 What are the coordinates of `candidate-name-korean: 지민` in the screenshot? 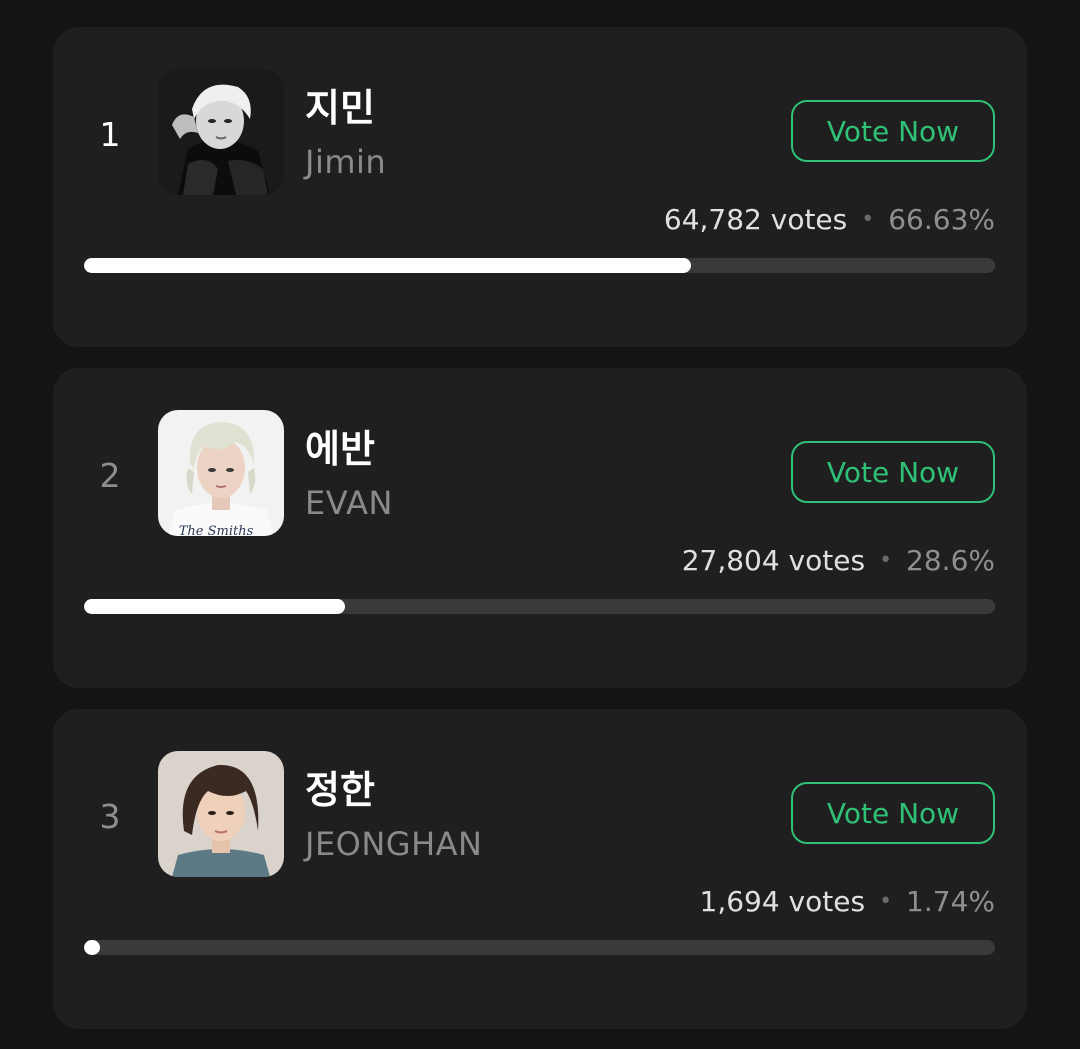 It's located at (340, 108).